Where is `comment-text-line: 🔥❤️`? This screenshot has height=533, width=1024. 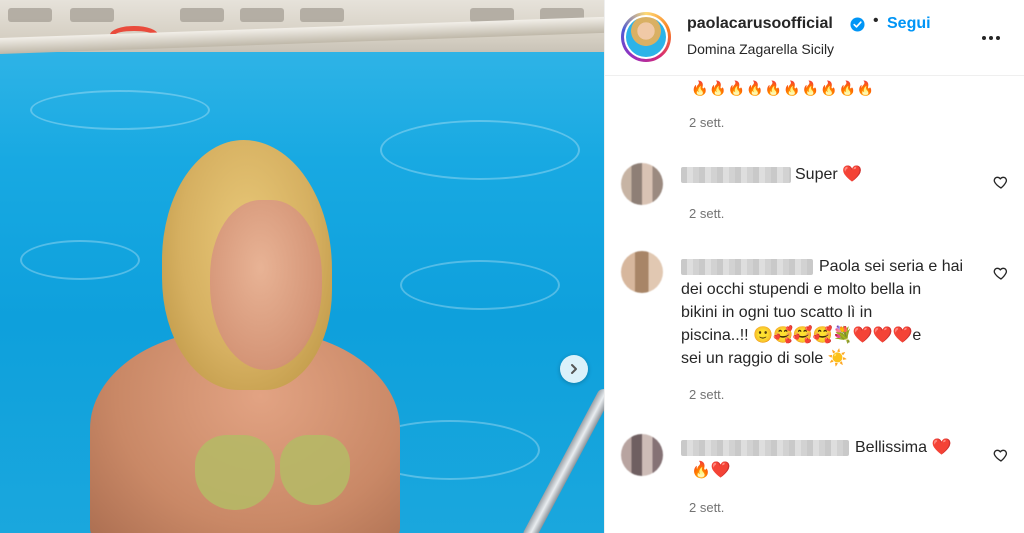 comment-text-line: 🔥❤️ is located at coordinates (711, 470).